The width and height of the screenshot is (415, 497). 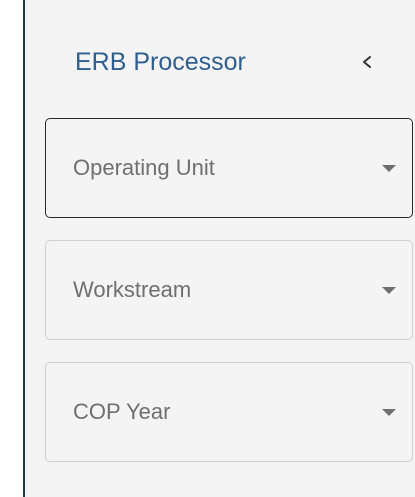 I want to click on operating-unit-select-label: Operating Unit, so click(x=144, y=167).